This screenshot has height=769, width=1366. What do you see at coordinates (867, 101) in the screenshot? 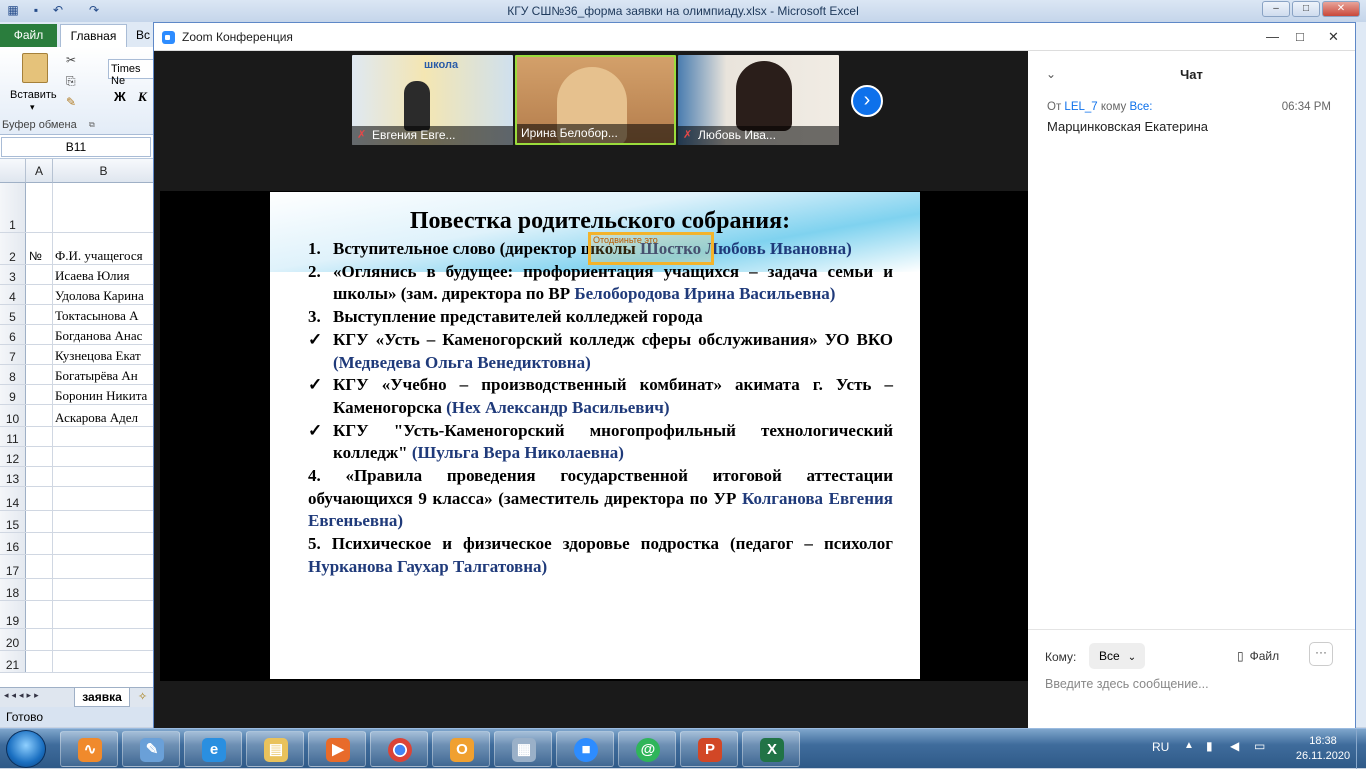
I see `next-page-button: ›` at bounding box center [867, 101].